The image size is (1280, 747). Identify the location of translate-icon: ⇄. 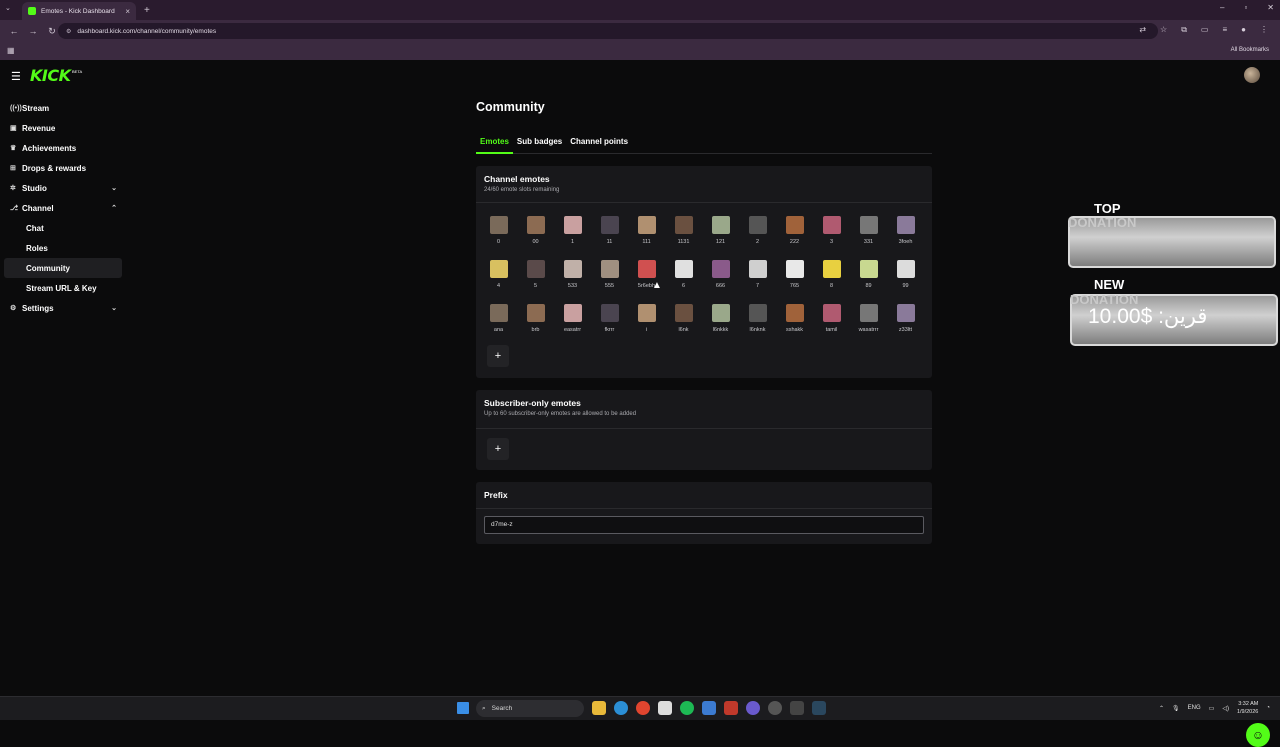
(1142, 30).